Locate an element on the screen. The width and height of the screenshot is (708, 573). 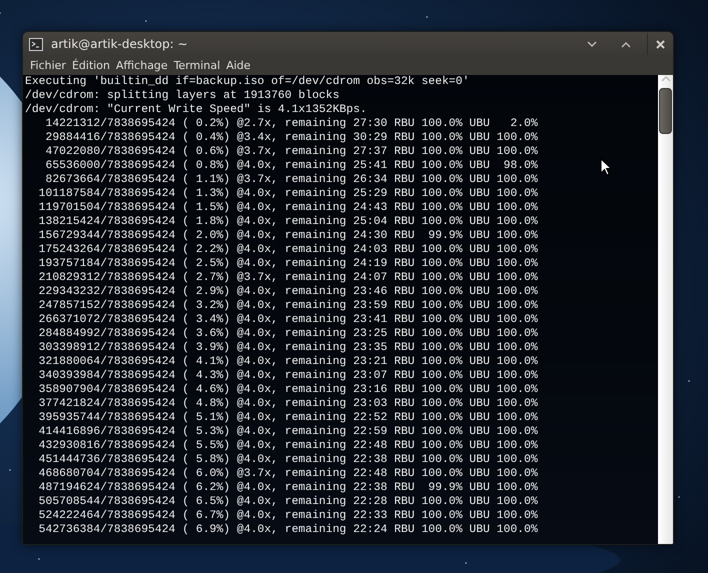
scrollbar is located at coordinates (665, 309).